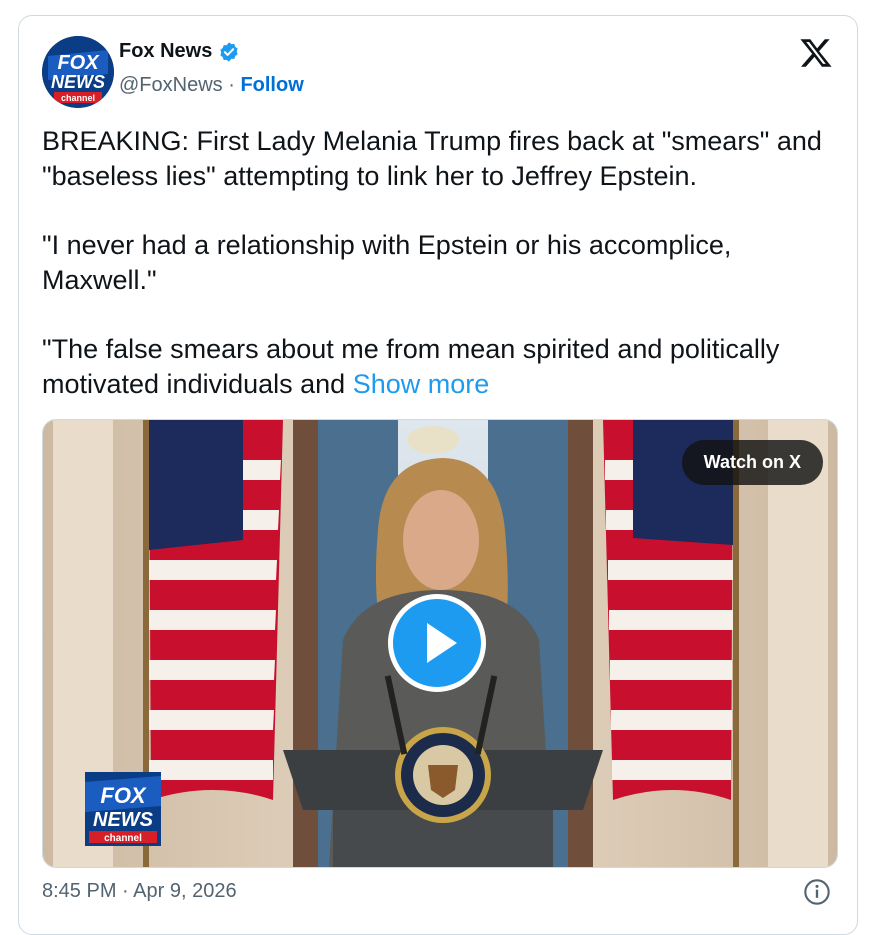 The height and width of the screenshot is (935, 869). I want to click on watch-on-x-button: Watch on X, so click(752, 462).